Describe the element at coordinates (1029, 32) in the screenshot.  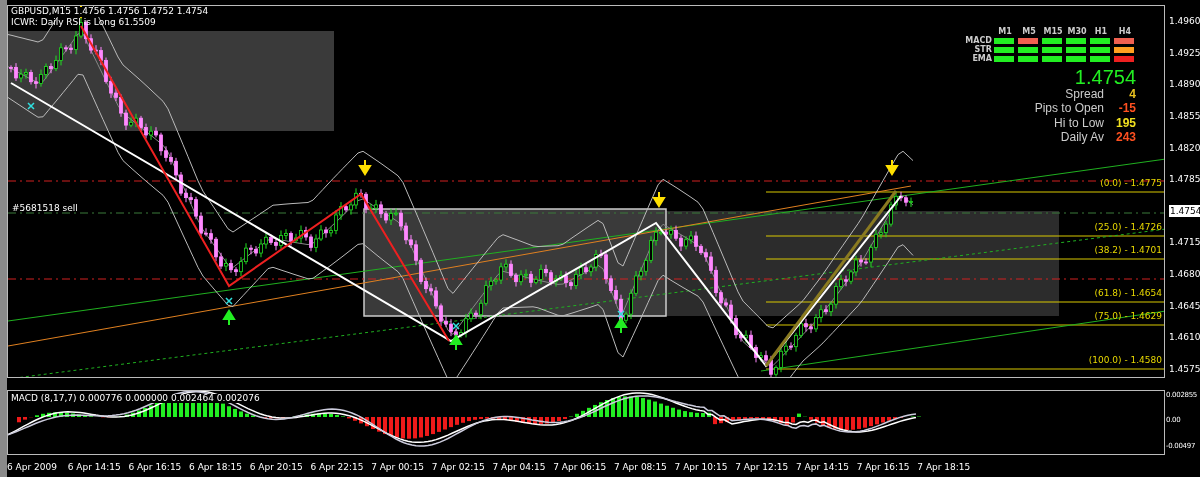
I see `timeframe-label: M5` at that location.